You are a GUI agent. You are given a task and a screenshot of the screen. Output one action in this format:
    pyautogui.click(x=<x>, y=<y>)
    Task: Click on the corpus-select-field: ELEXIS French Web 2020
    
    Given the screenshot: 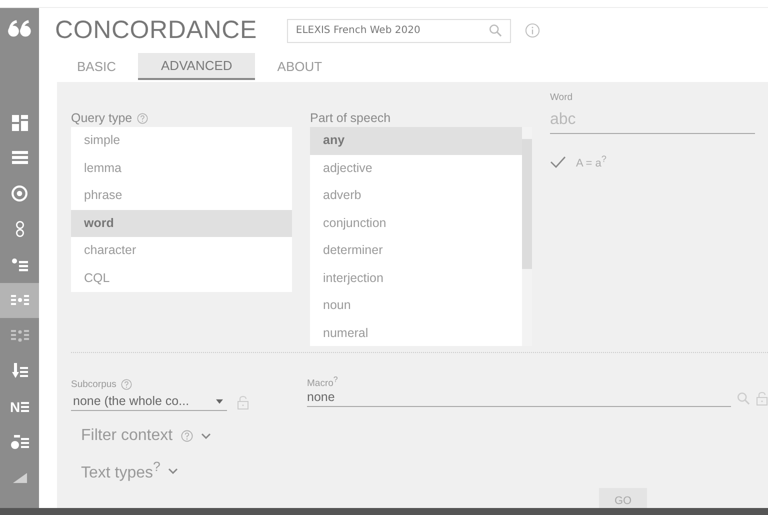 What is the action you would take?
    pyautogui.click(x=398, y=30)
    